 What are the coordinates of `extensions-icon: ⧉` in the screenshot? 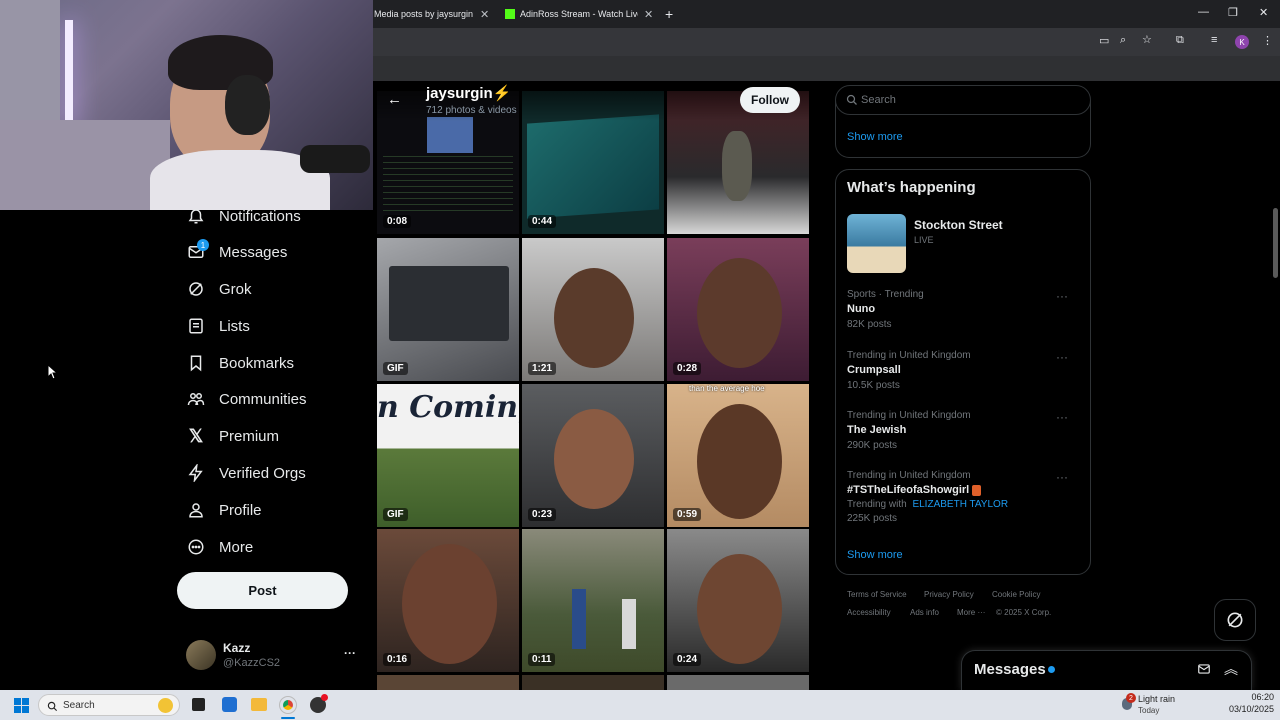 It's located at (1180, 40).